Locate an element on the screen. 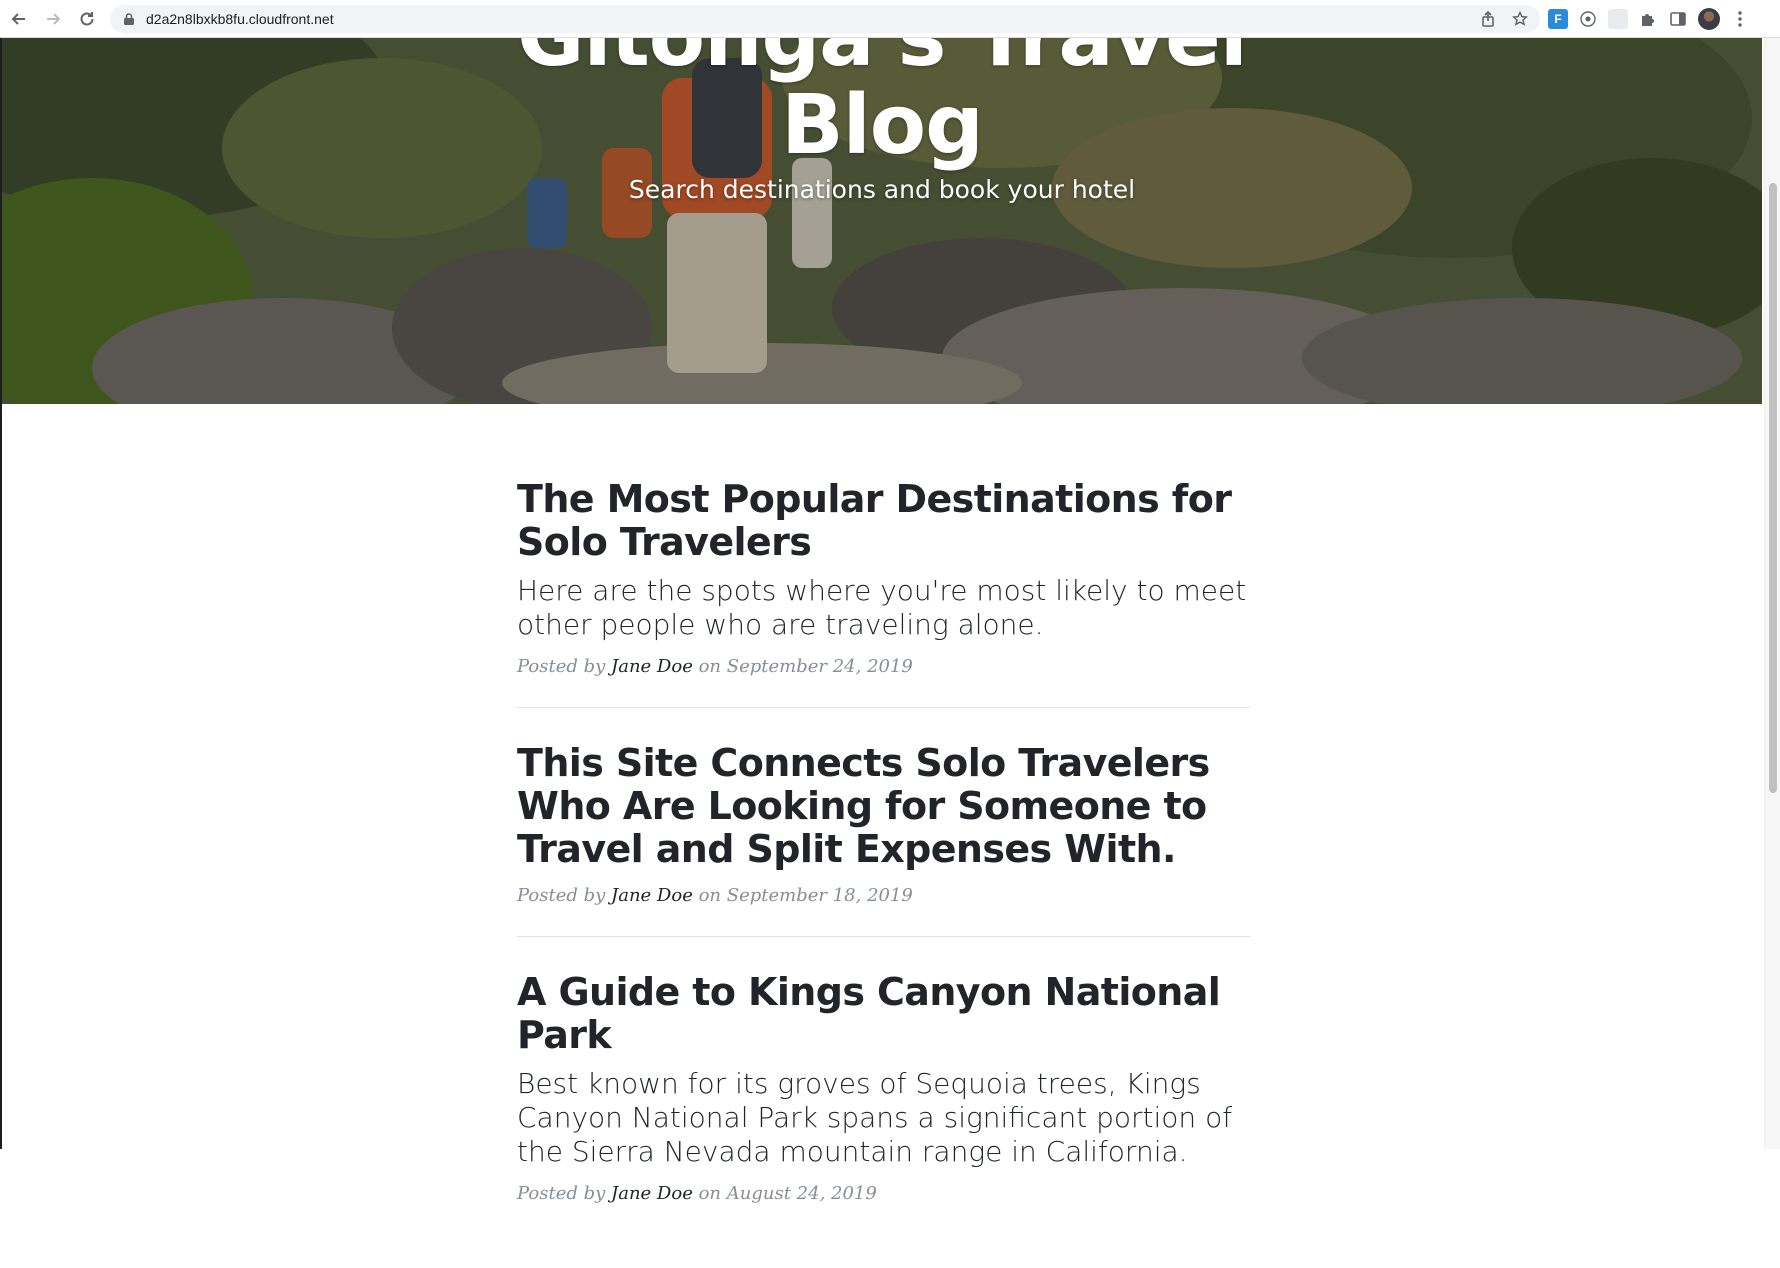 The height and width of the screenshot is (1268, 1780). share-icon is located at coordinates (1488, 19).